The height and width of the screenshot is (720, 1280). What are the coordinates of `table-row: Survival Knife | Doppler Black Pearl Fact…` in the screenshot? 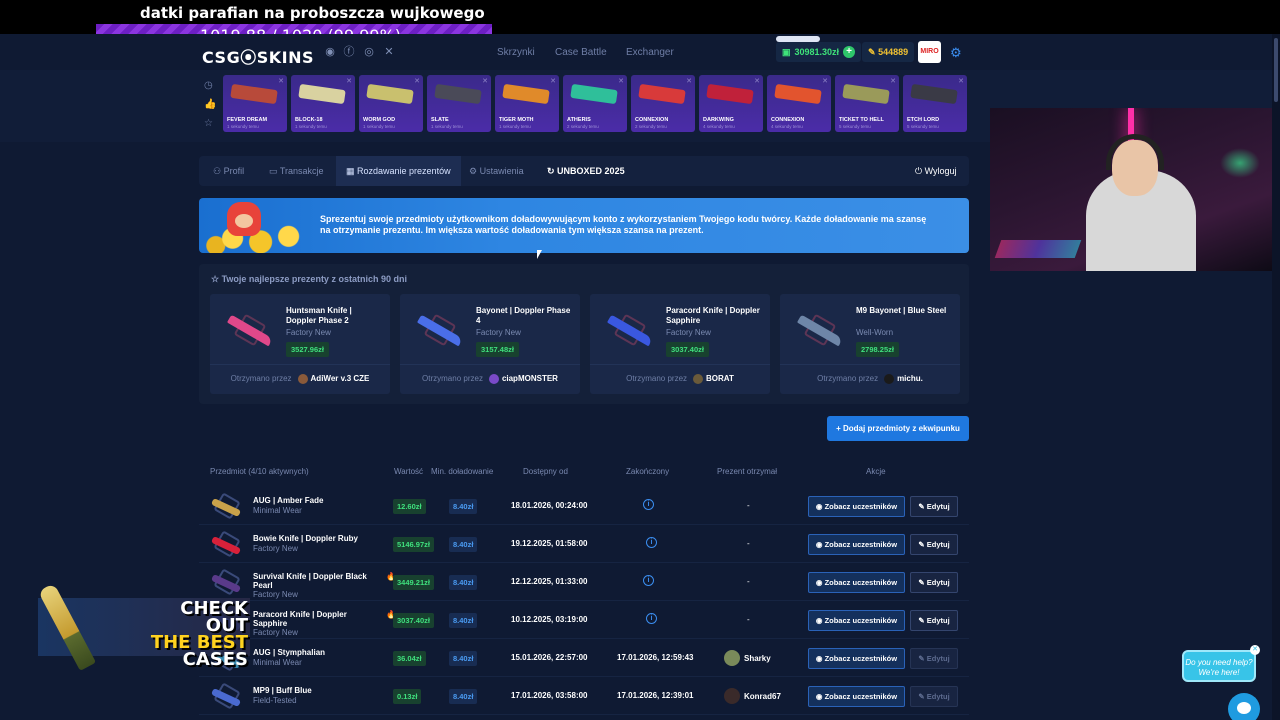 It's located at (584, 582).